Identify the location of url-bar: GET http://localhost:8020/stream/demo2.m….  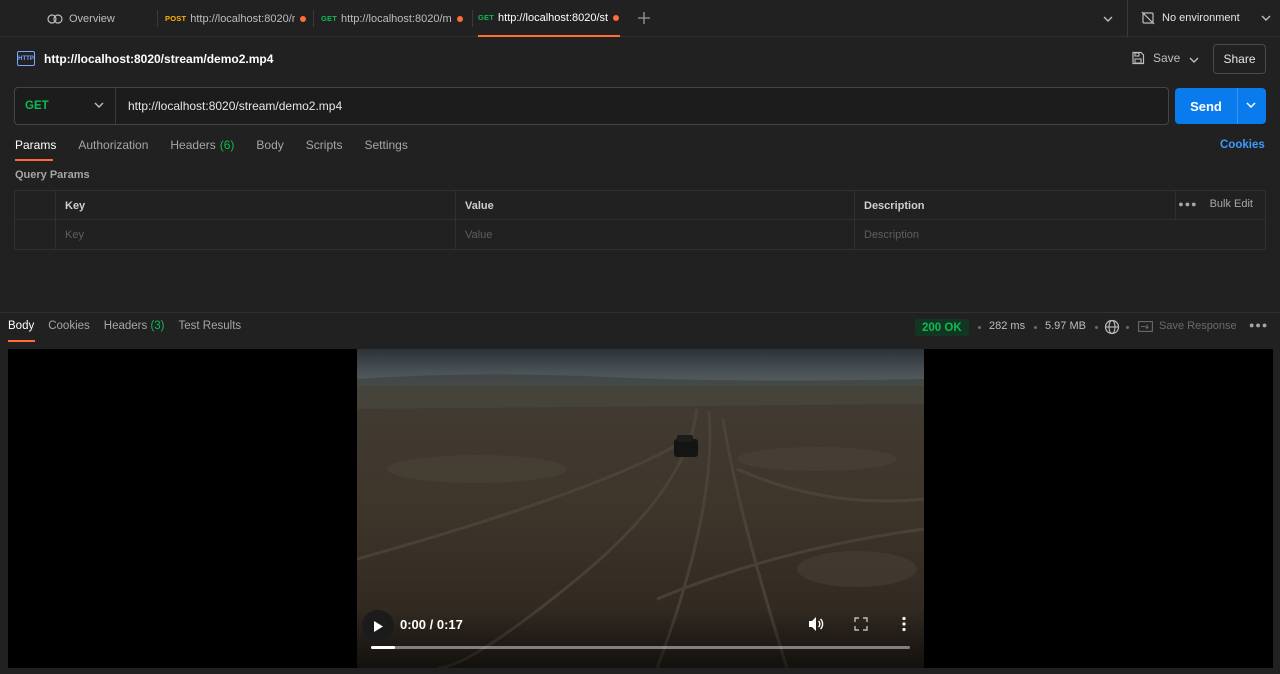
(591, 106).